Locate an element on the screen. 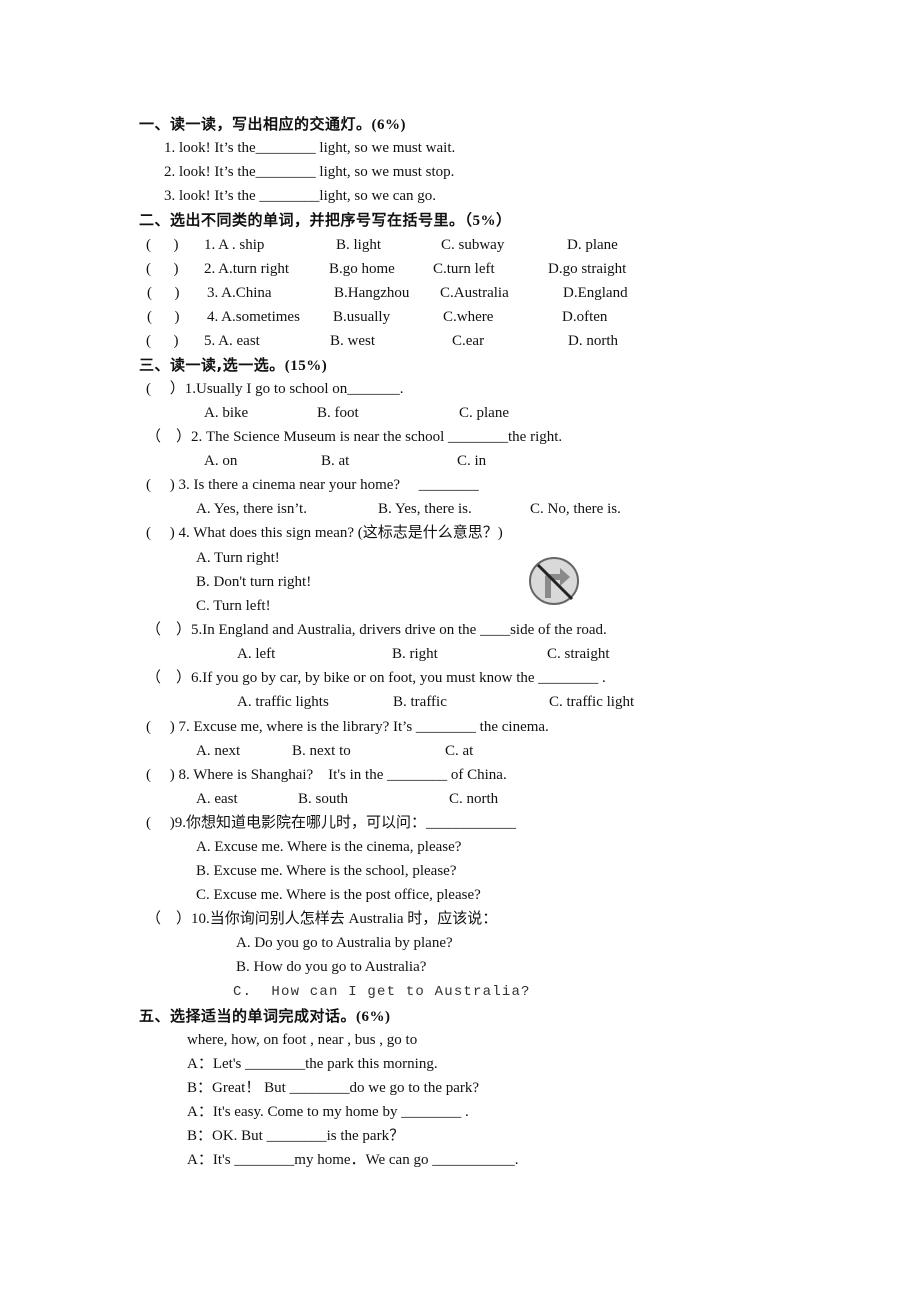 Image resolution: width=920 pixels, height=1302 pixels. q1-option-b: B. foot is located at coordinates (338, 413).